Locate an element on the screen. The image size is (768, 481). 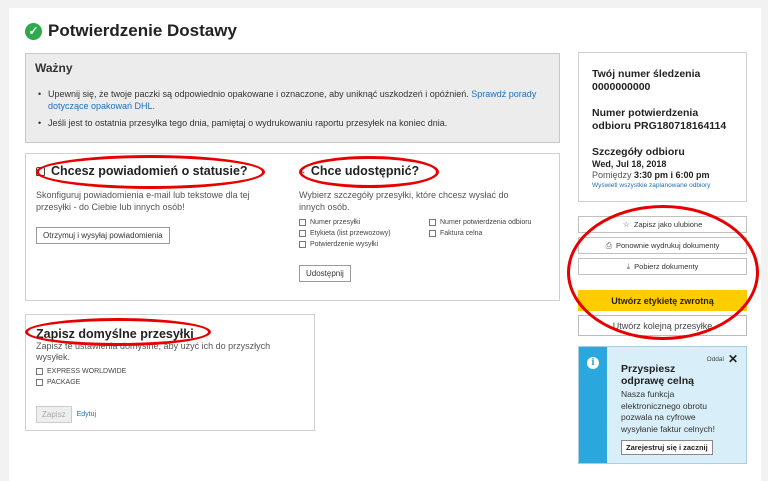
page-header: ✓ Potwierdzenie Dostawy is located at coordinates (131, 31).